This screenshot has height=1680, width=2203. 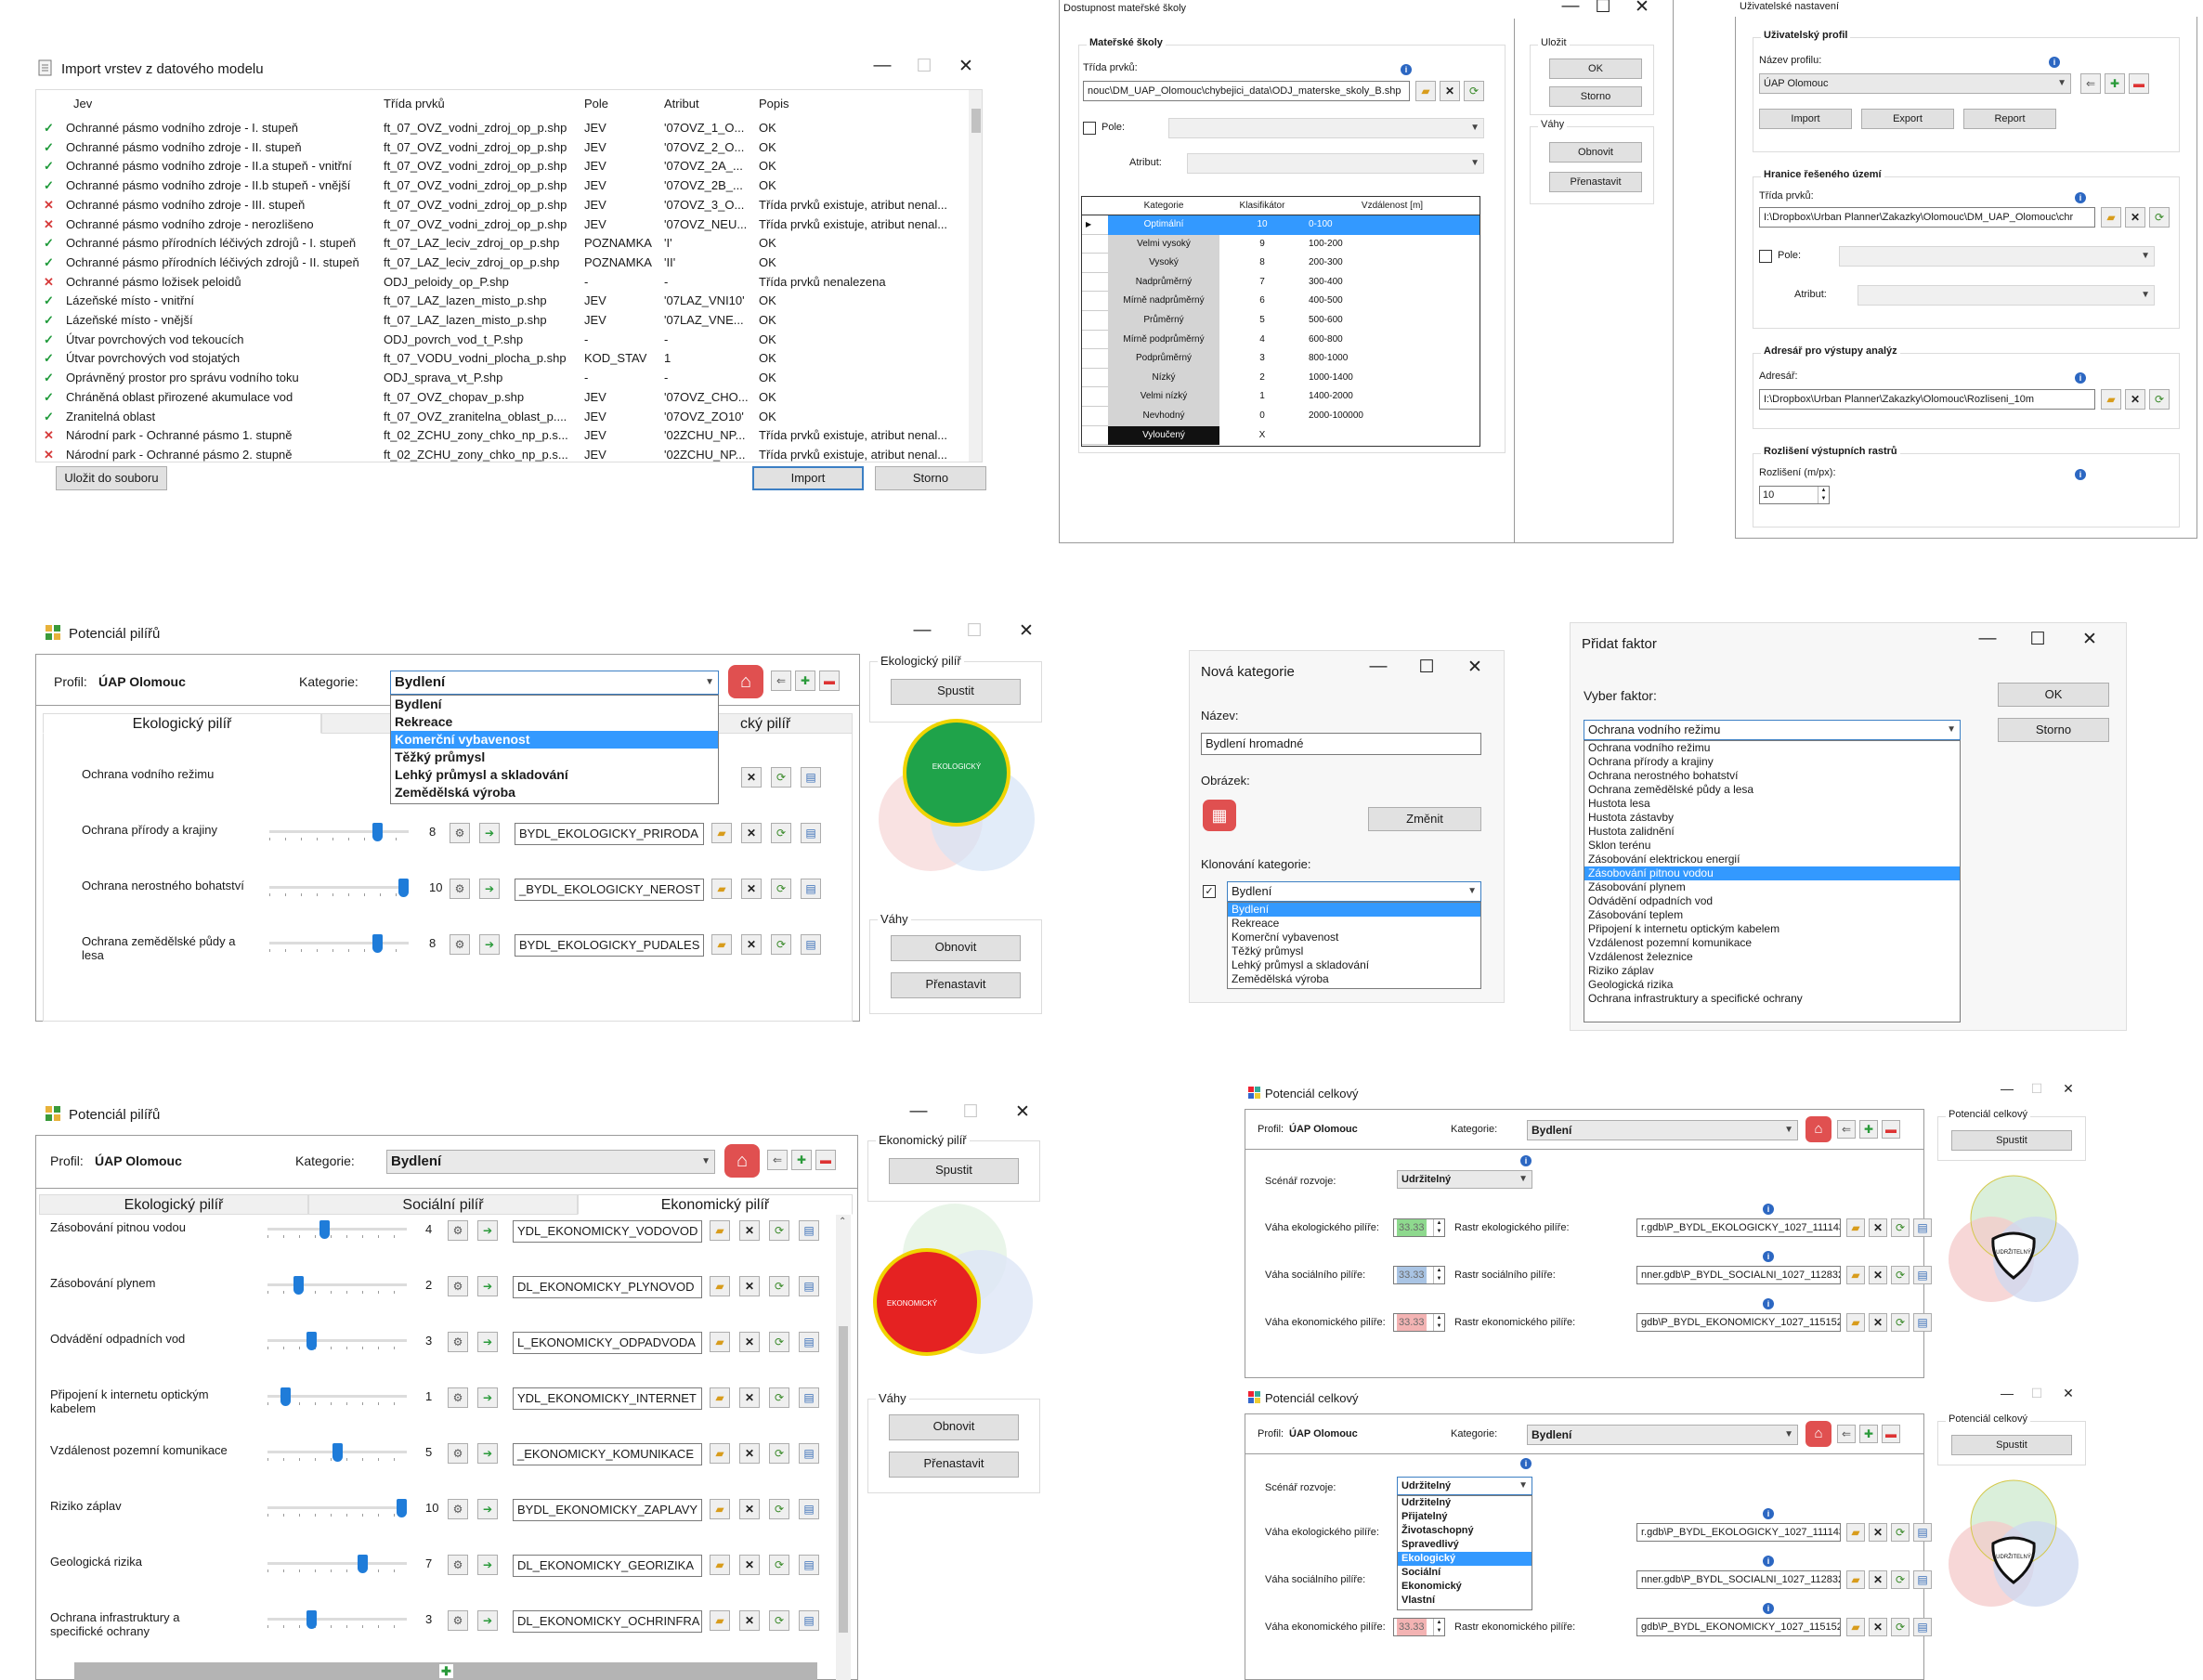 I want to click on table-row: Velmi vysoký 9 100-200, so click(x=1281, y=244).